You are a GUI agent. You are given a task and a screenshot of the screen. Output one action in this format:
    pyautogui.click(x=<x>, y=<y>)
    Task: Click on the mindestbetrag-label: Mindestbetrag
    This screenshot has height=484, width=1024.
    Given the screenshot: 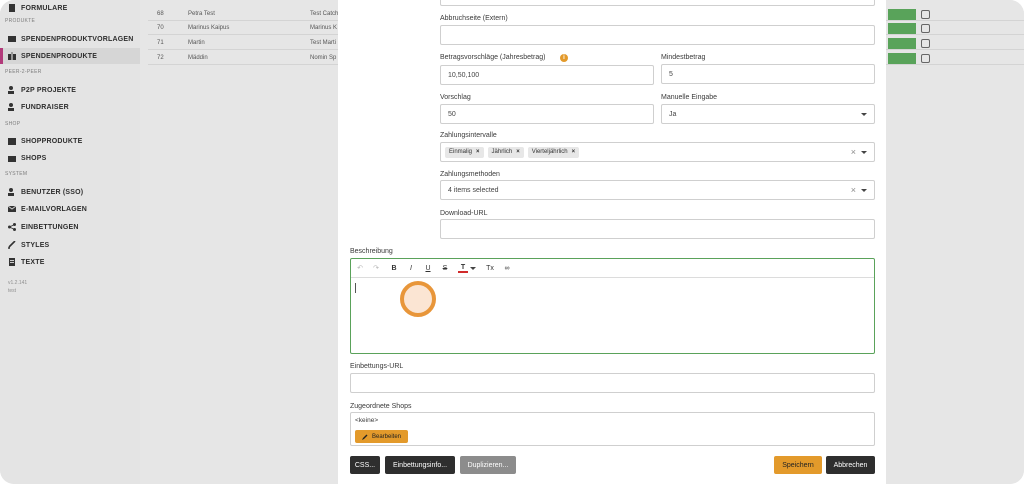 What is the action you would take?
    pyautogui.click(x=683, y=57)
    